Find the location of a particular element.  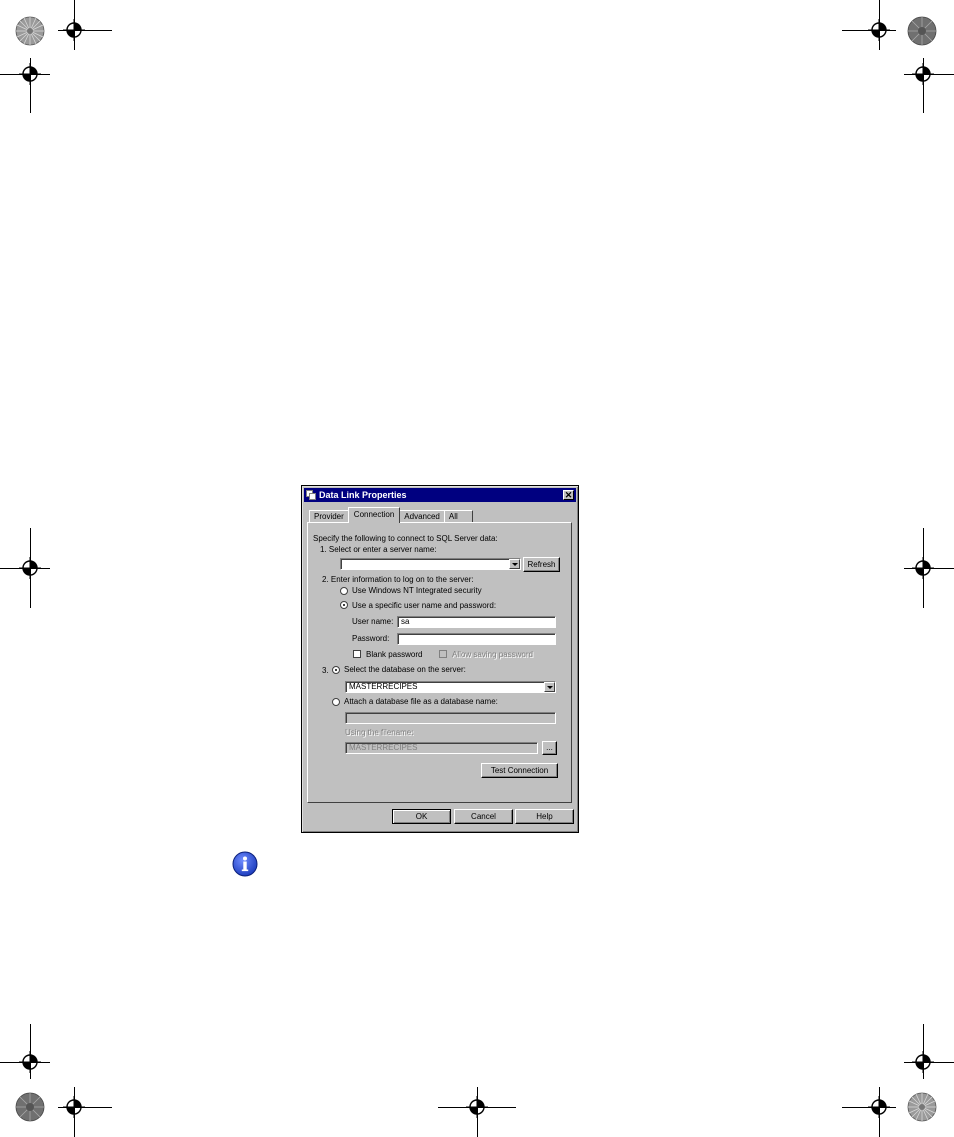

step1-label: 1. Select or enter a server name: is located at coordinates (378, 549).